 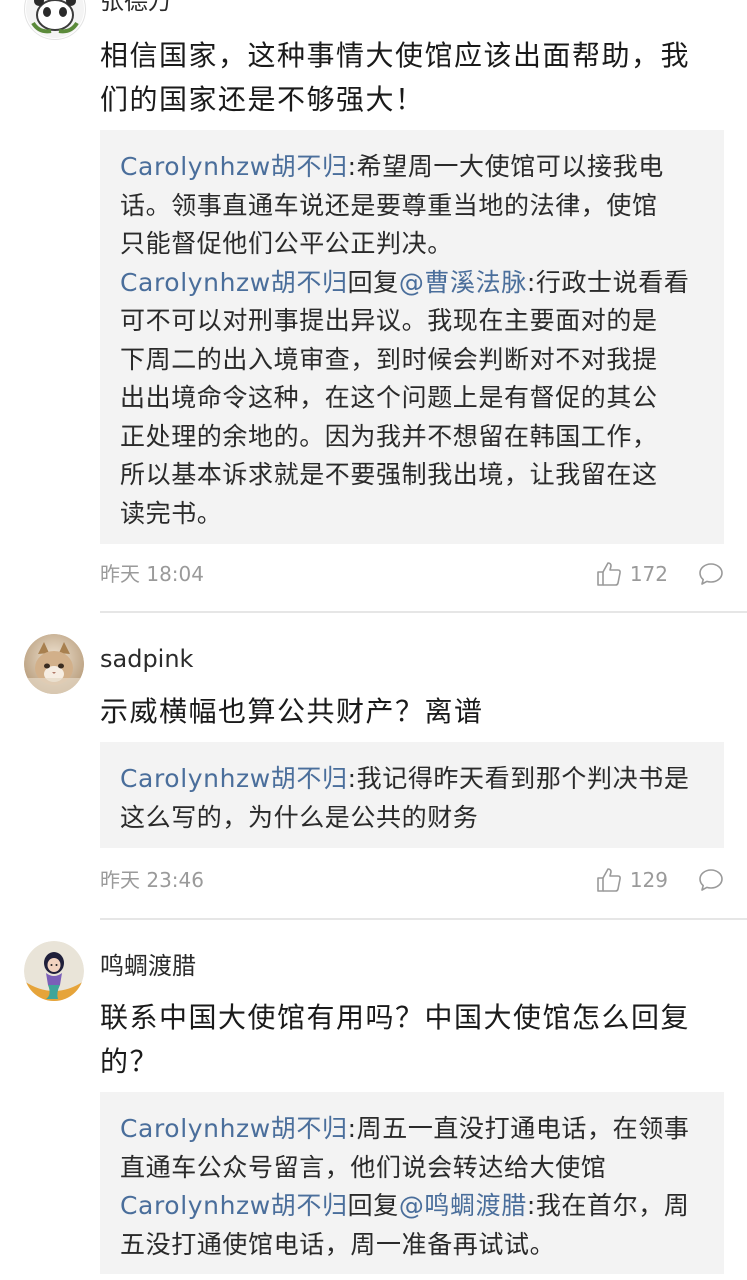 I want to click on comment-text-line: 相信国家，这种事情大使馆应该出面帮助，我, so click(x=395, y=55).